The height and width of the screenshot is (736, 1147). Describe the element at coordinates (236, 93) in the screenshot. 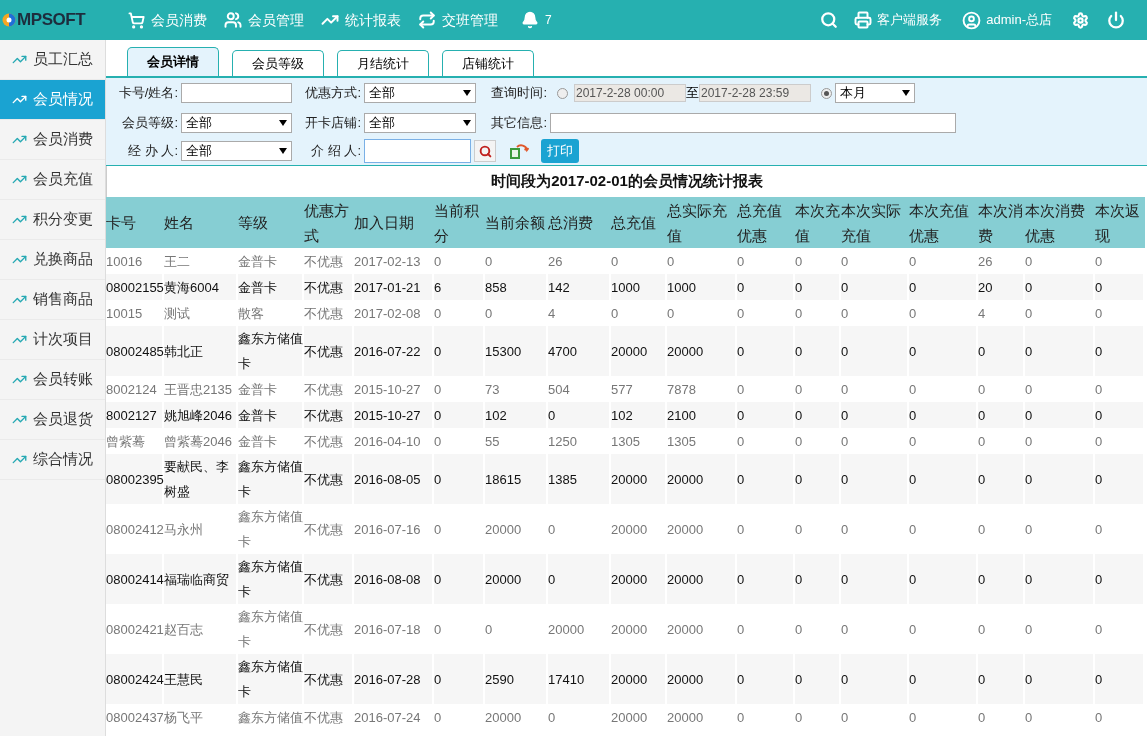

I see `card-name-field` at that location.